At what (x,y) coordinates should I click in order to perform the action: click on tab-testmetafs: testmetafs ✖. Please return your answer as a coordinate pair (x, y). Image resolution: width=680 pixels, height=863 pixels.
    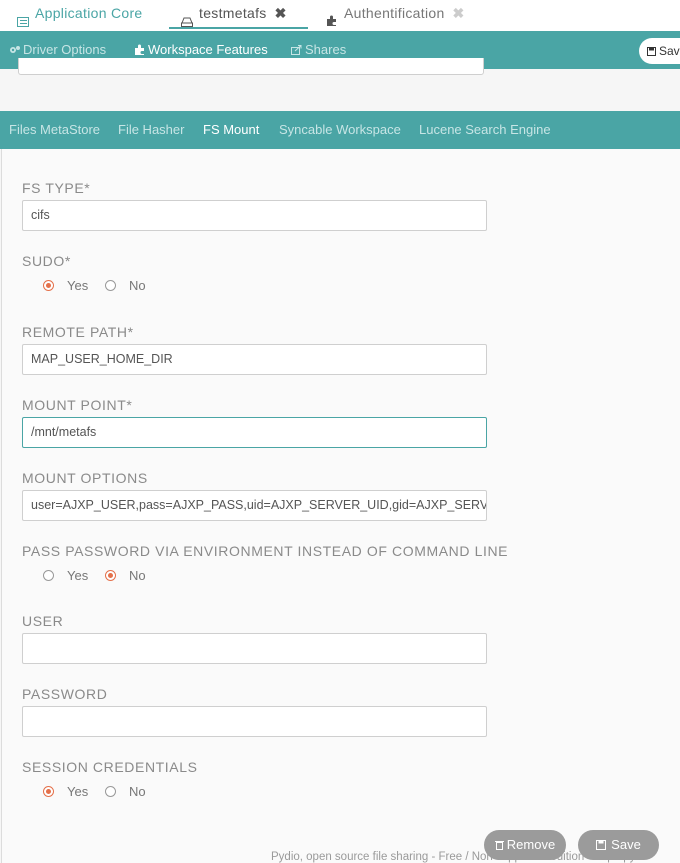
    Looking at the image, I should click on (238, 14).